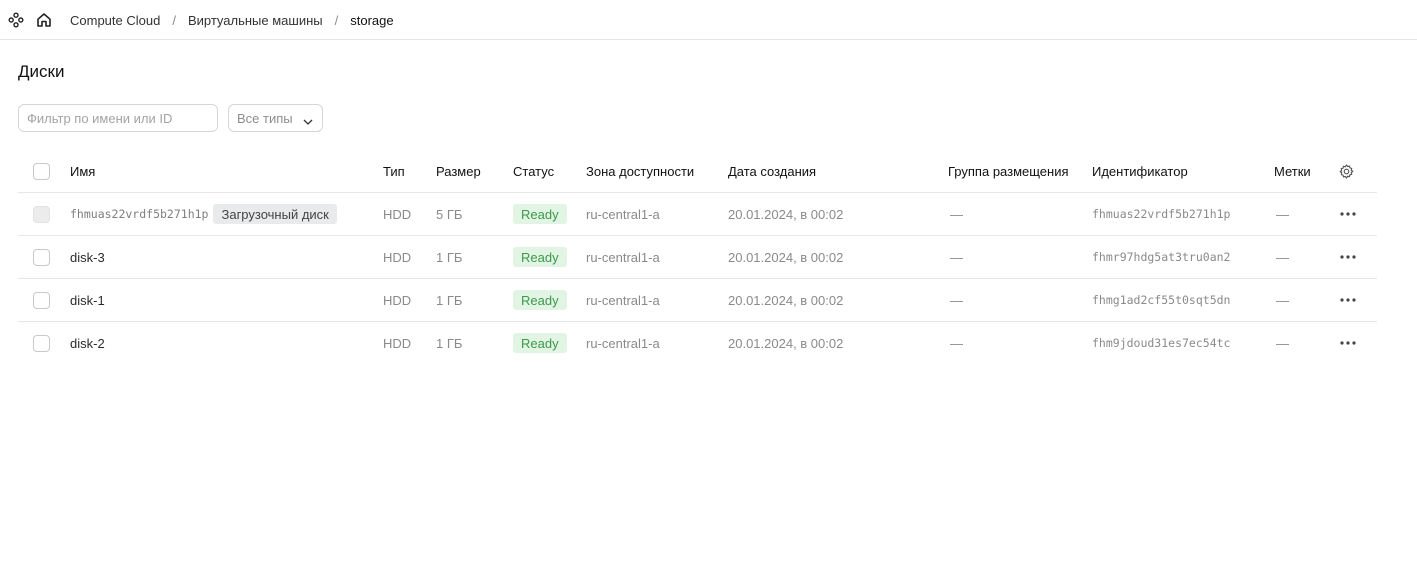 The image size is (1417, 567). I want to click on chevron-down-icon, so click(308, 121).